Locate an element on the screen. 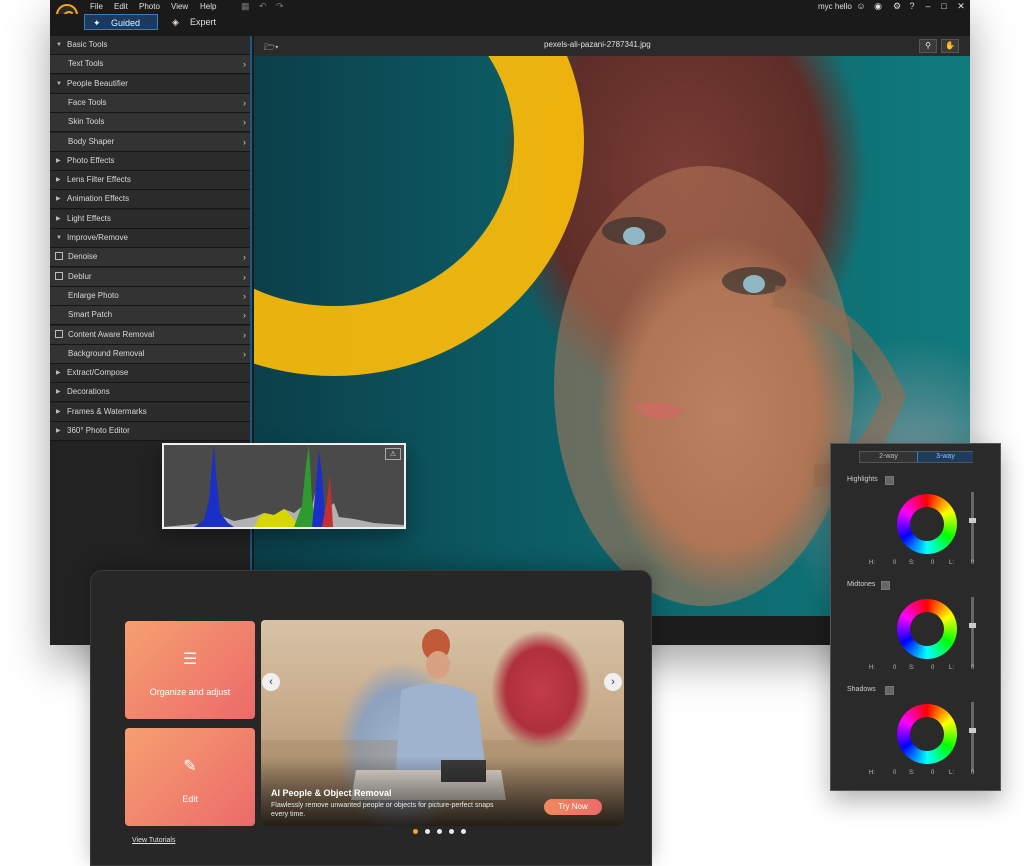 Image resolution: width=1024 pixels, height=866 pixels. undo-icon: ↶ is located at coordinates (263, 6).